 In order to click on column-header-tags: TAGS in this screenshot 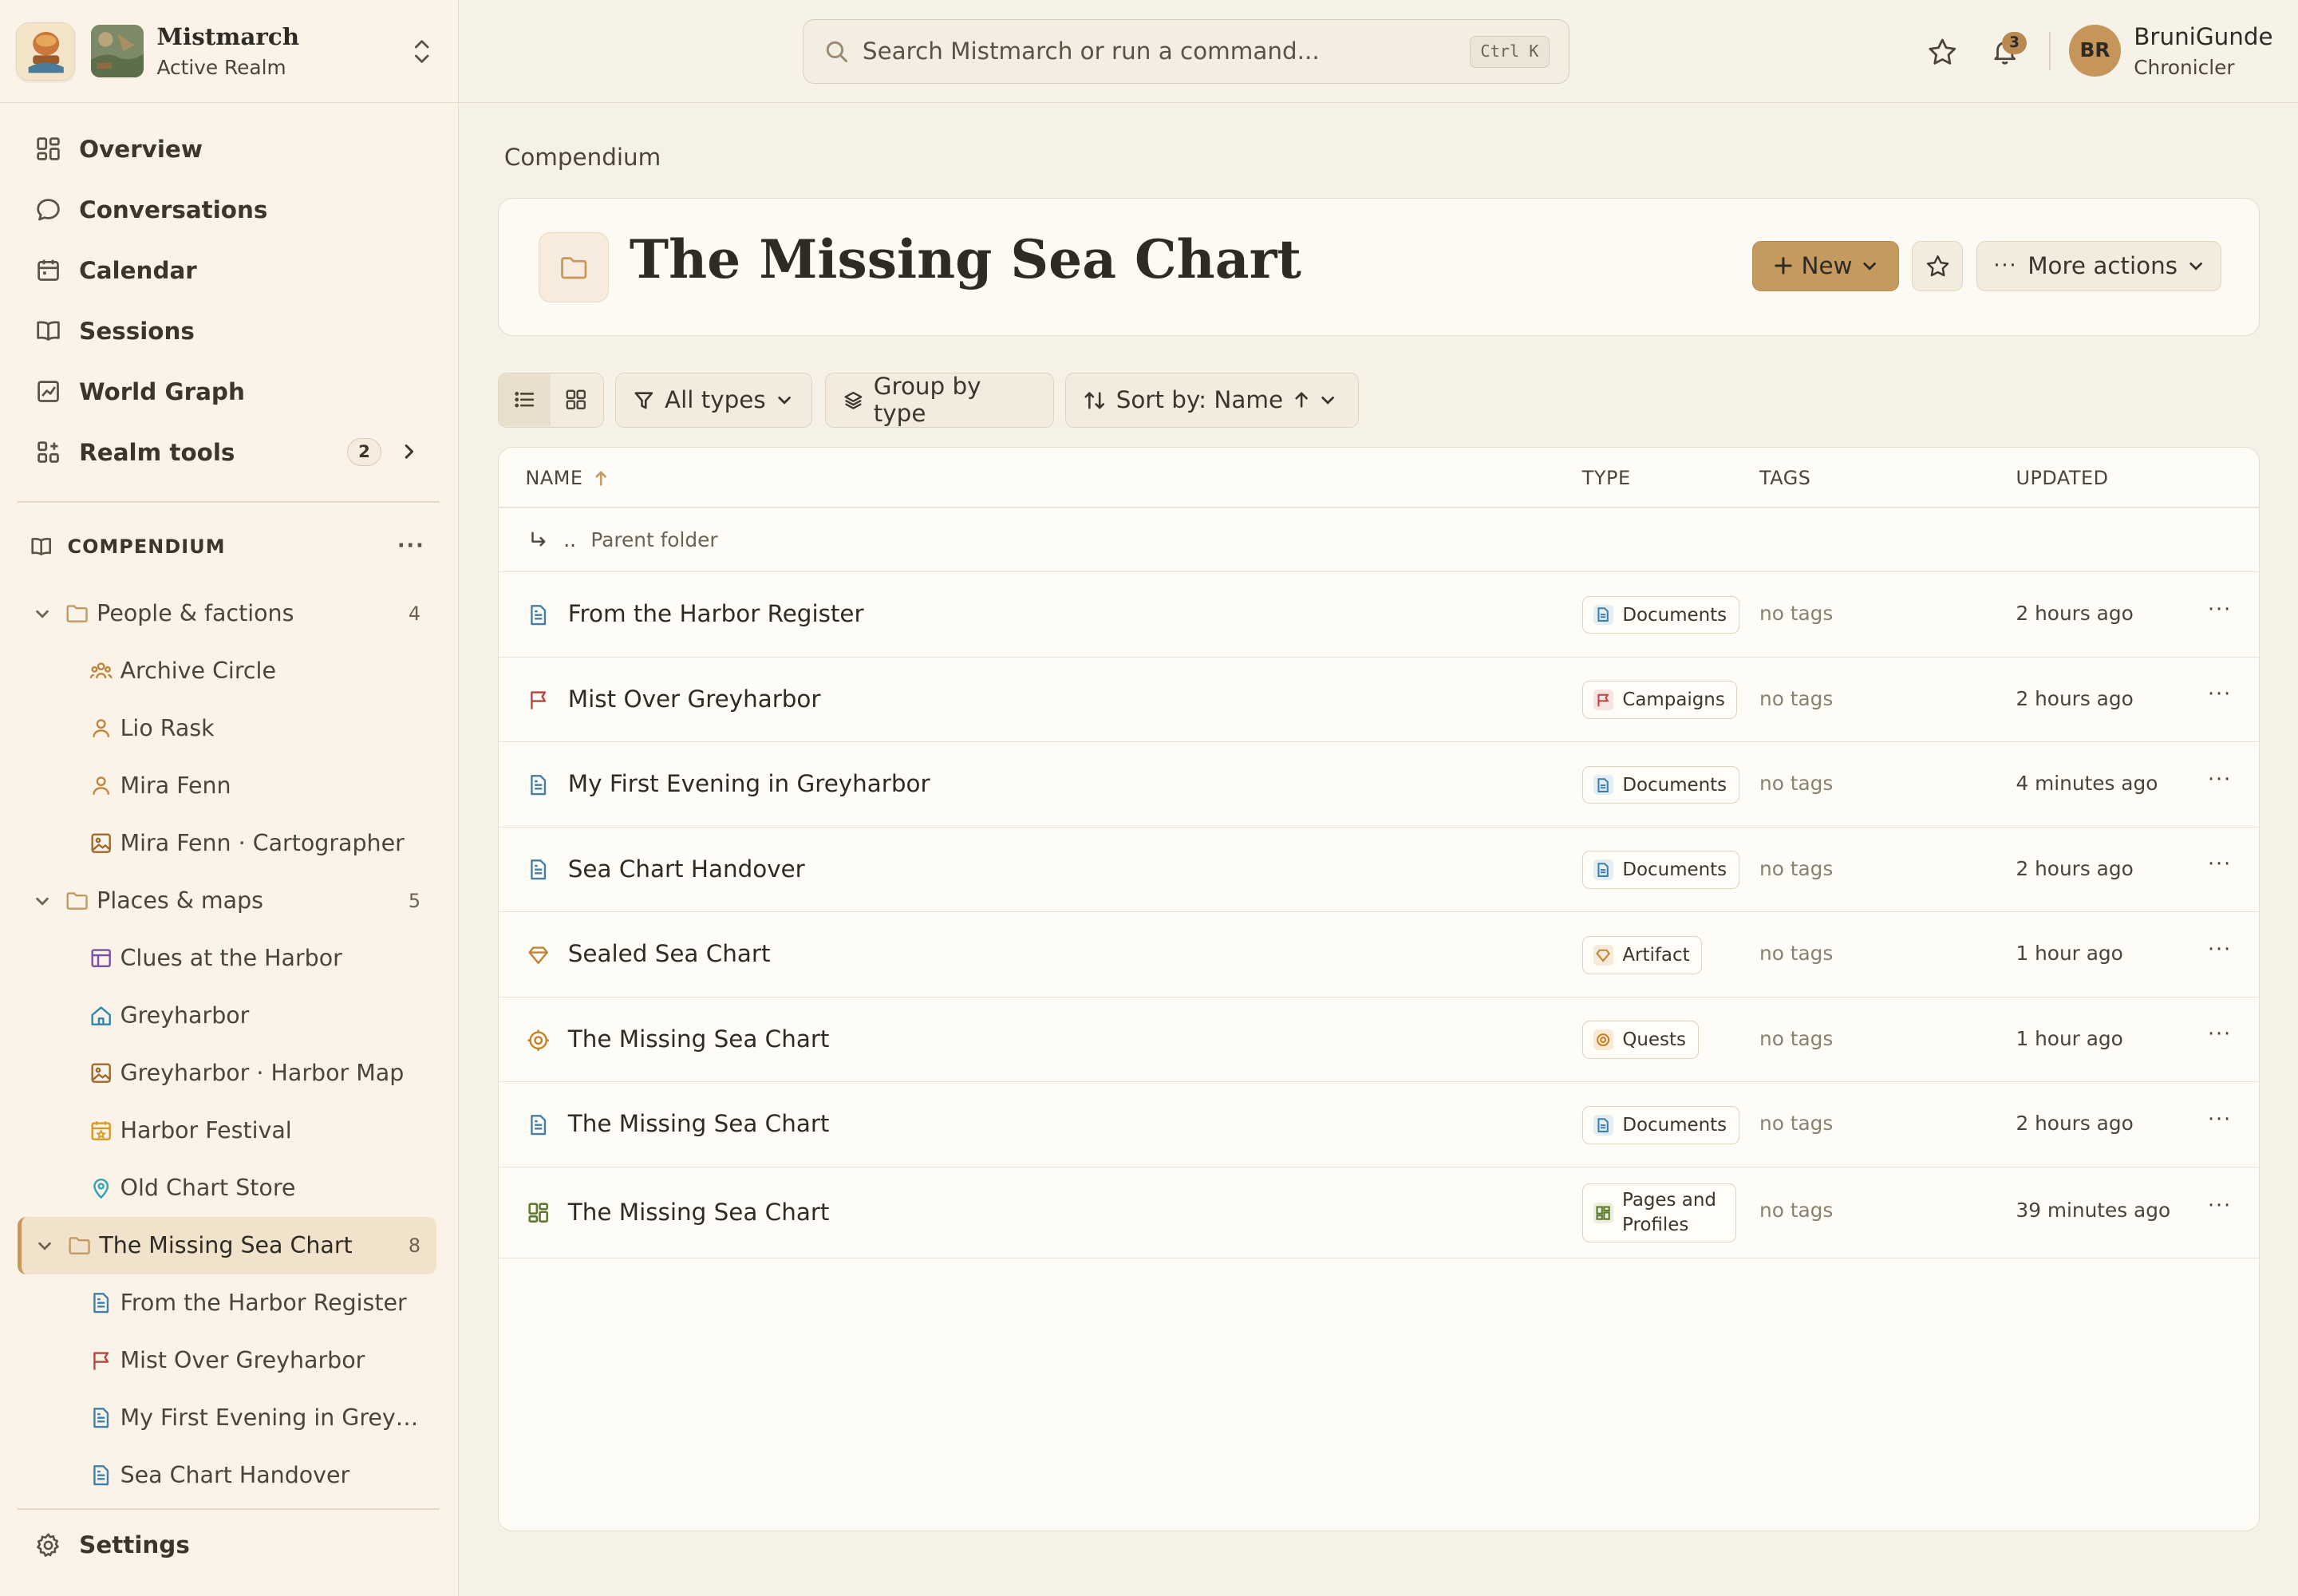, I will do `click(1785, 478)`.